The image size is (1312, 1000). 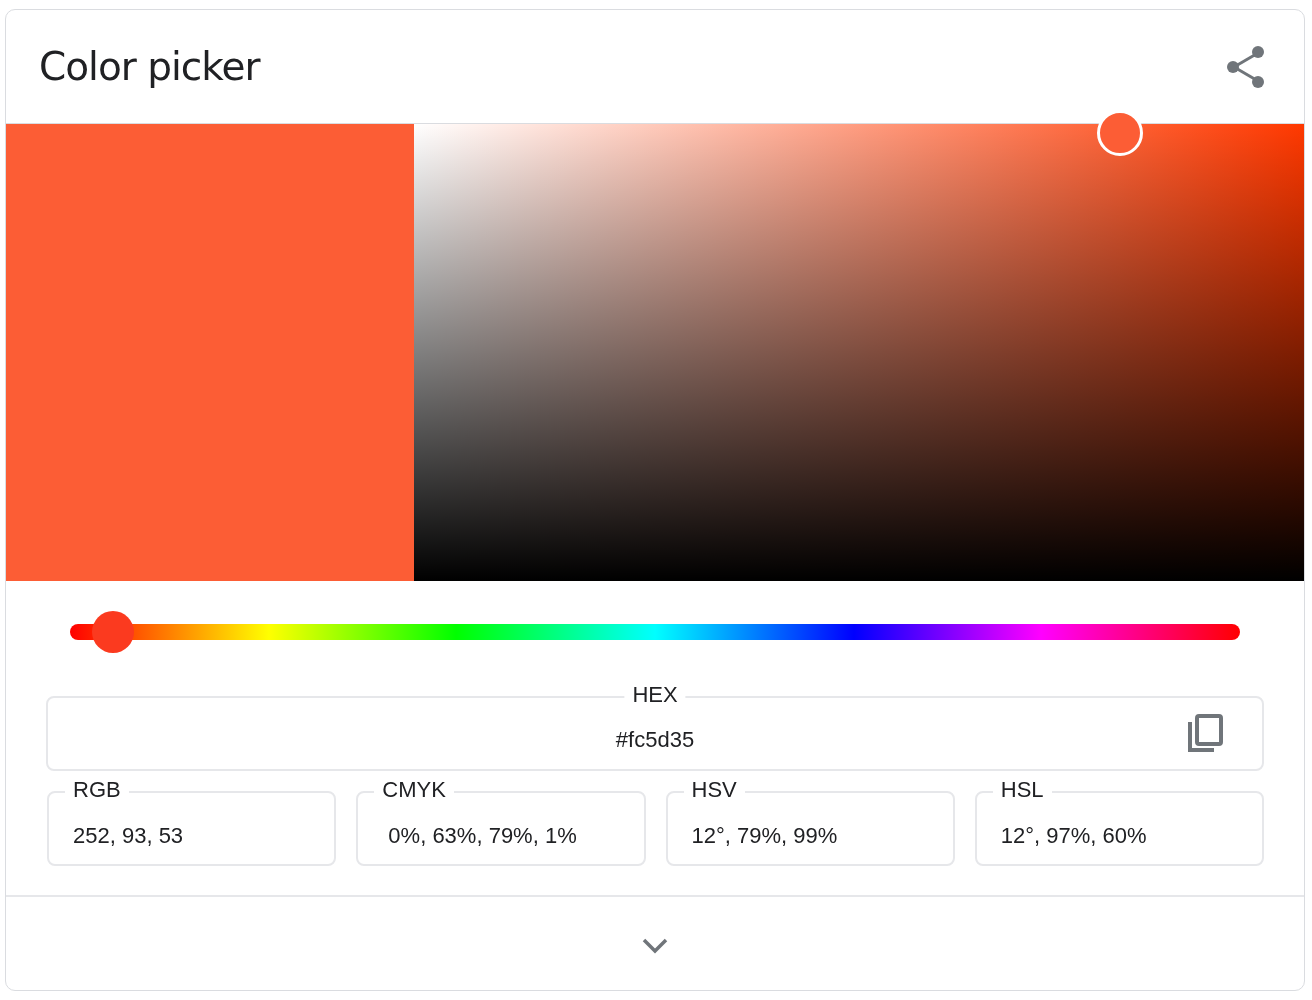 I want to click on copy-icon, so click(x=1205, y=734).